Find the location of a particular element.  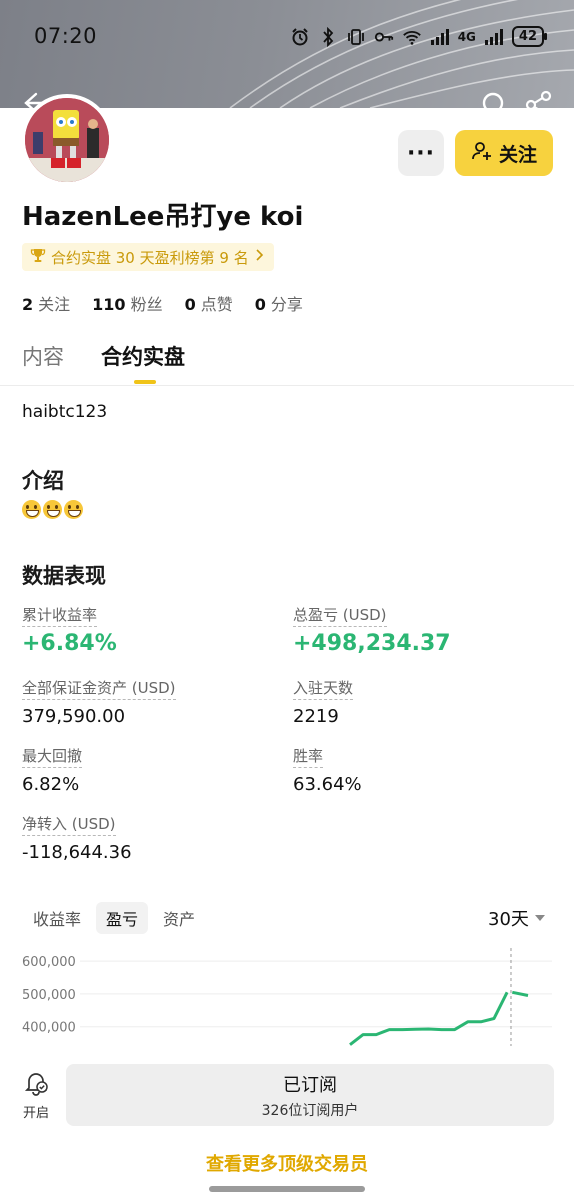

follow-button: 关注 is located at coordinates (504, 153).